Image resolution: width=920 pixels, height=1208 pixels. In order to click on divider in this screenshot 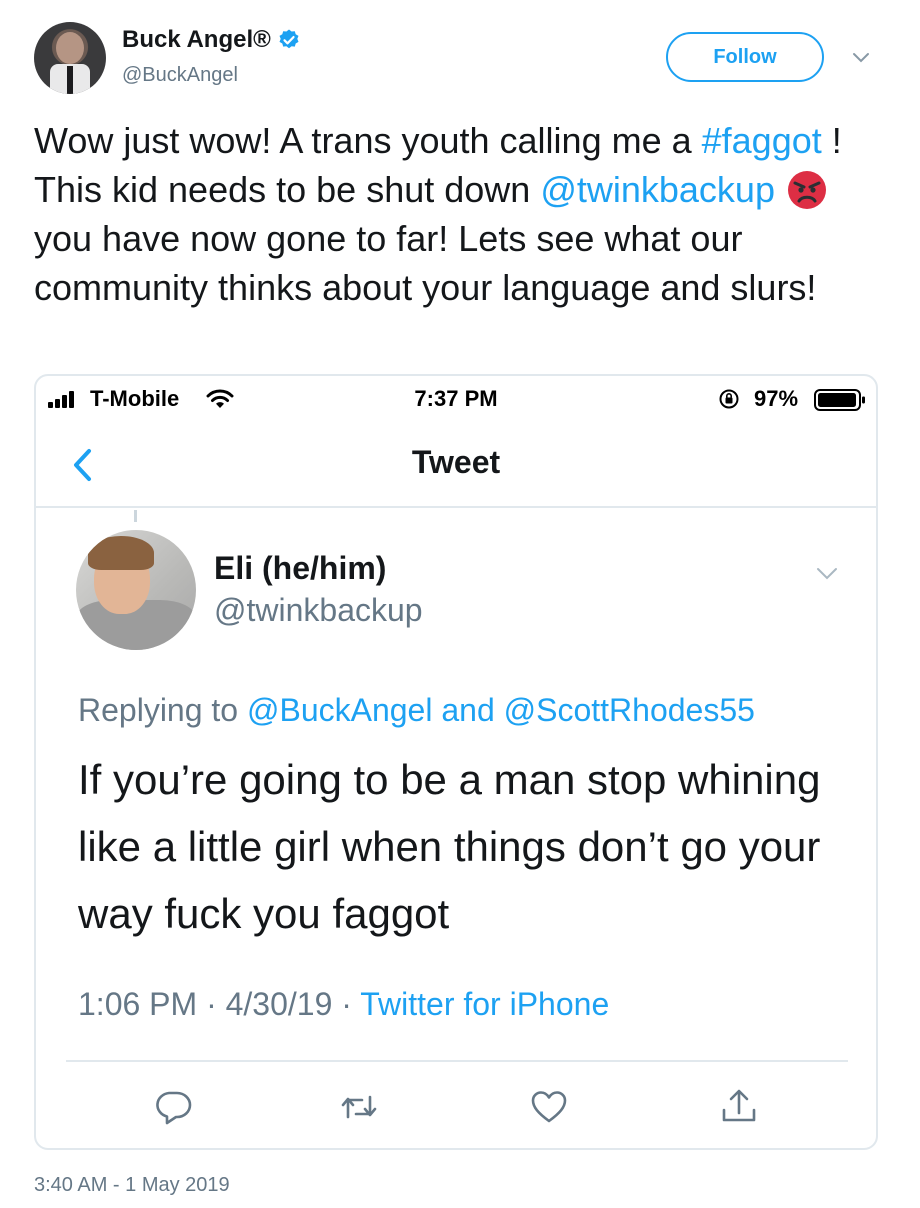, I will do `click(457, 1061)`.